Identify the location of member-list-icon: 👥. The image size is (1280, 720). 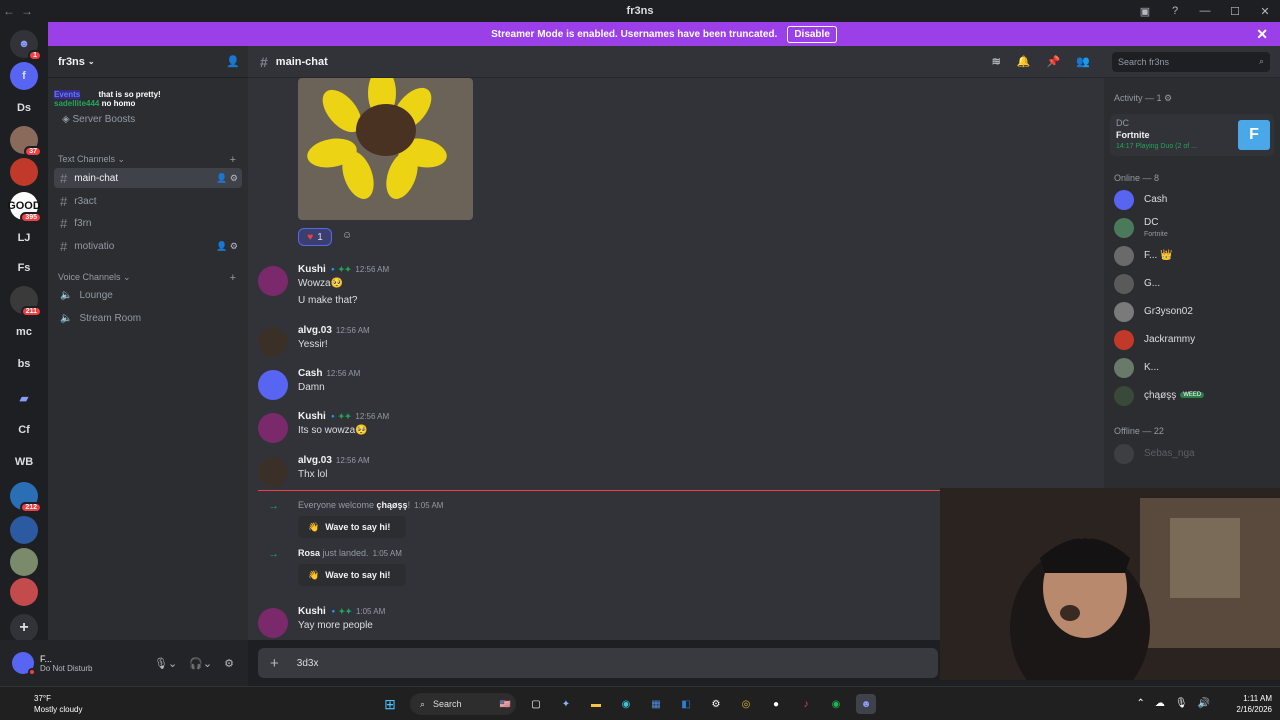
(1083, 61).